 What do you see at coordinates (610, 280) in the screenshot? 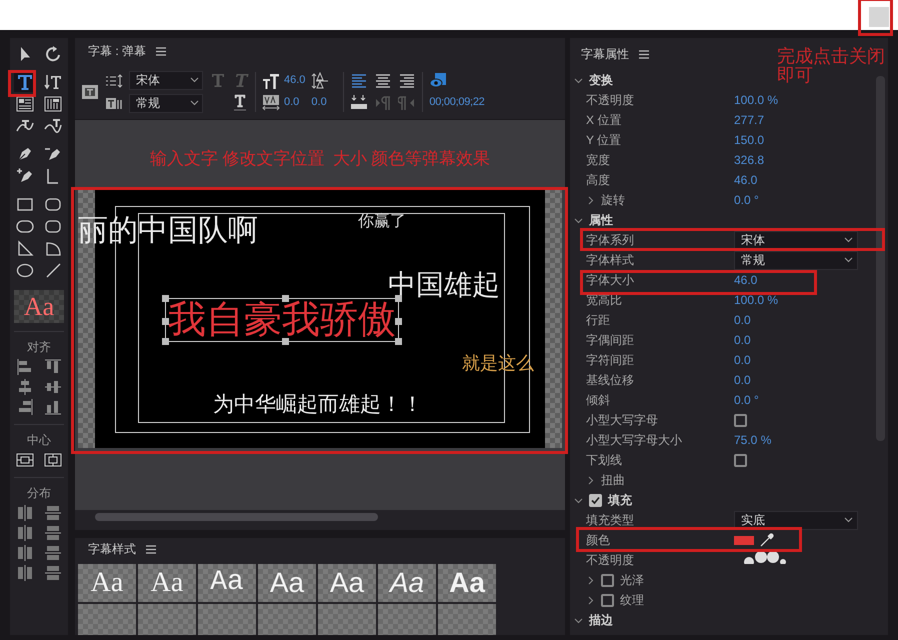
I see `property-label: 字体大小` at bounding box center [610, 280].